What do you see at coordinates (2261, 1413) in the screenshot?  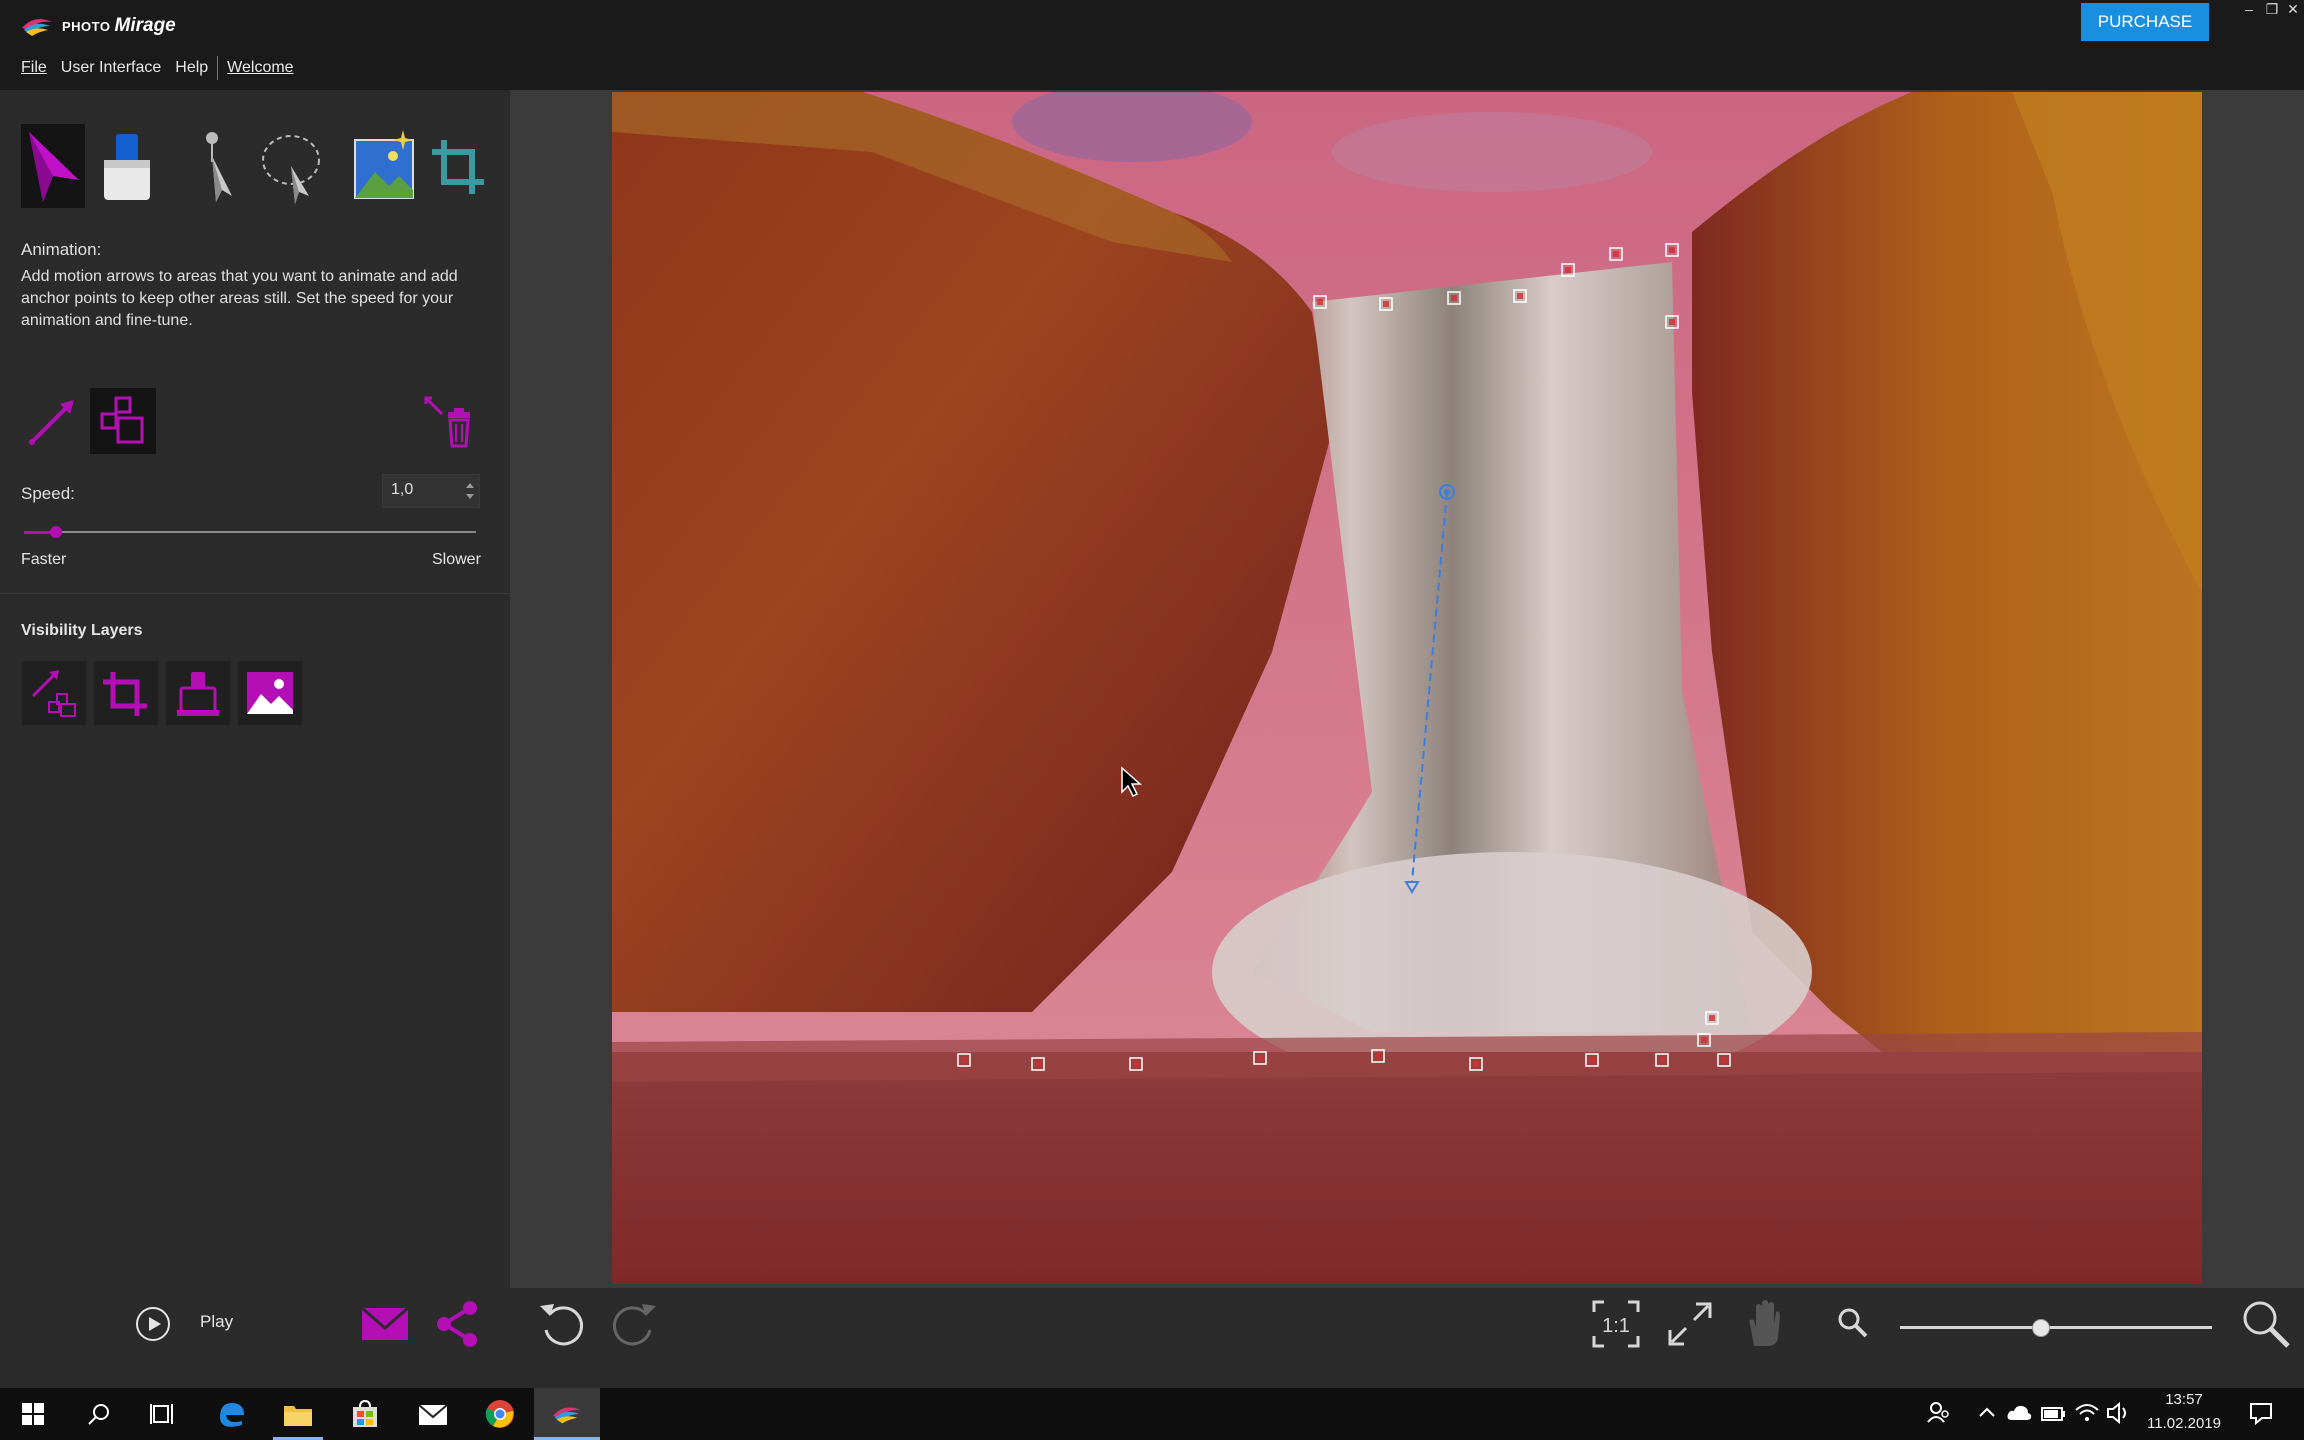 I see `notifications-icon` at bounding box center [2261, 1413].